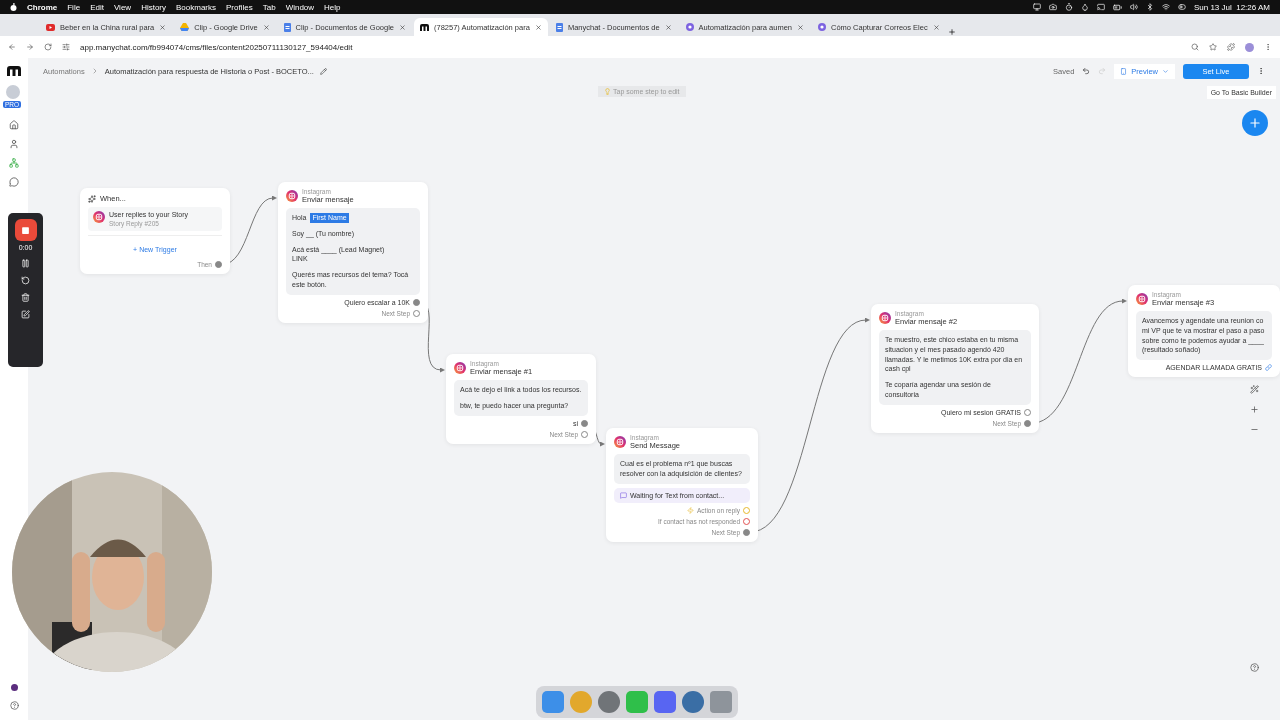 The height and width of the screenshot is (720, 1280). Describe the element at coordinates (323, 71) in the screenshot. I see `pencil-icon` at that location.